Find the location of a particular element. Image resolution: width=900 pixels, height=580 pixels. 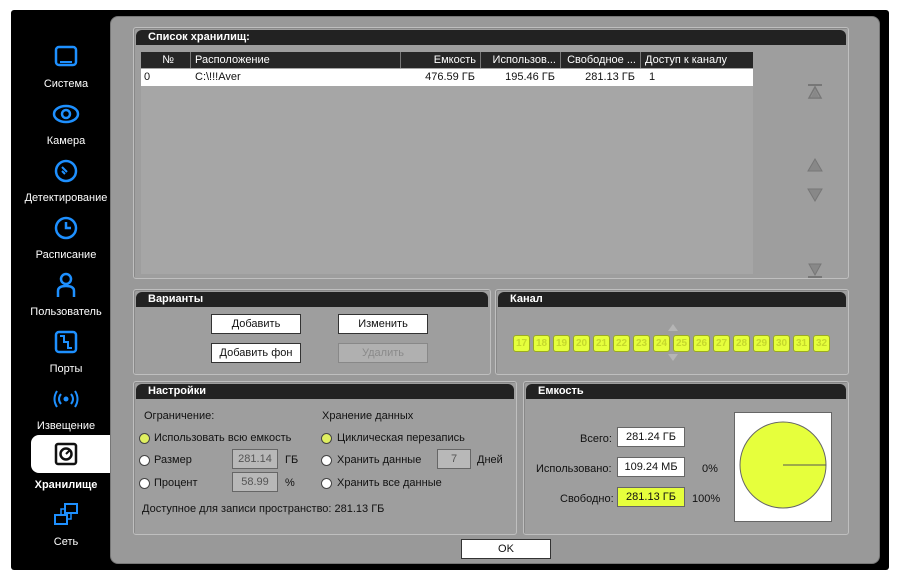

channel-button: 27 is located at coordinates (721, 343).